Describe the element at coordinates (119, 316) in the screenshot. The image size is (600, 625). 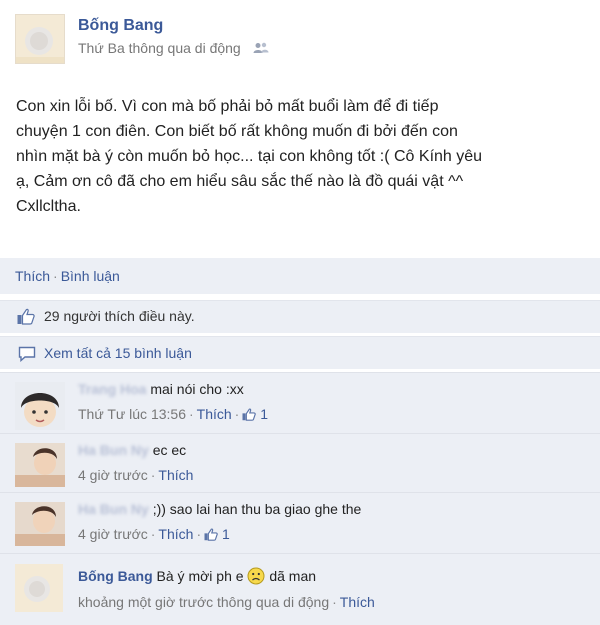
I see `likes-count-text: 29 người thích điều này.` at that location.